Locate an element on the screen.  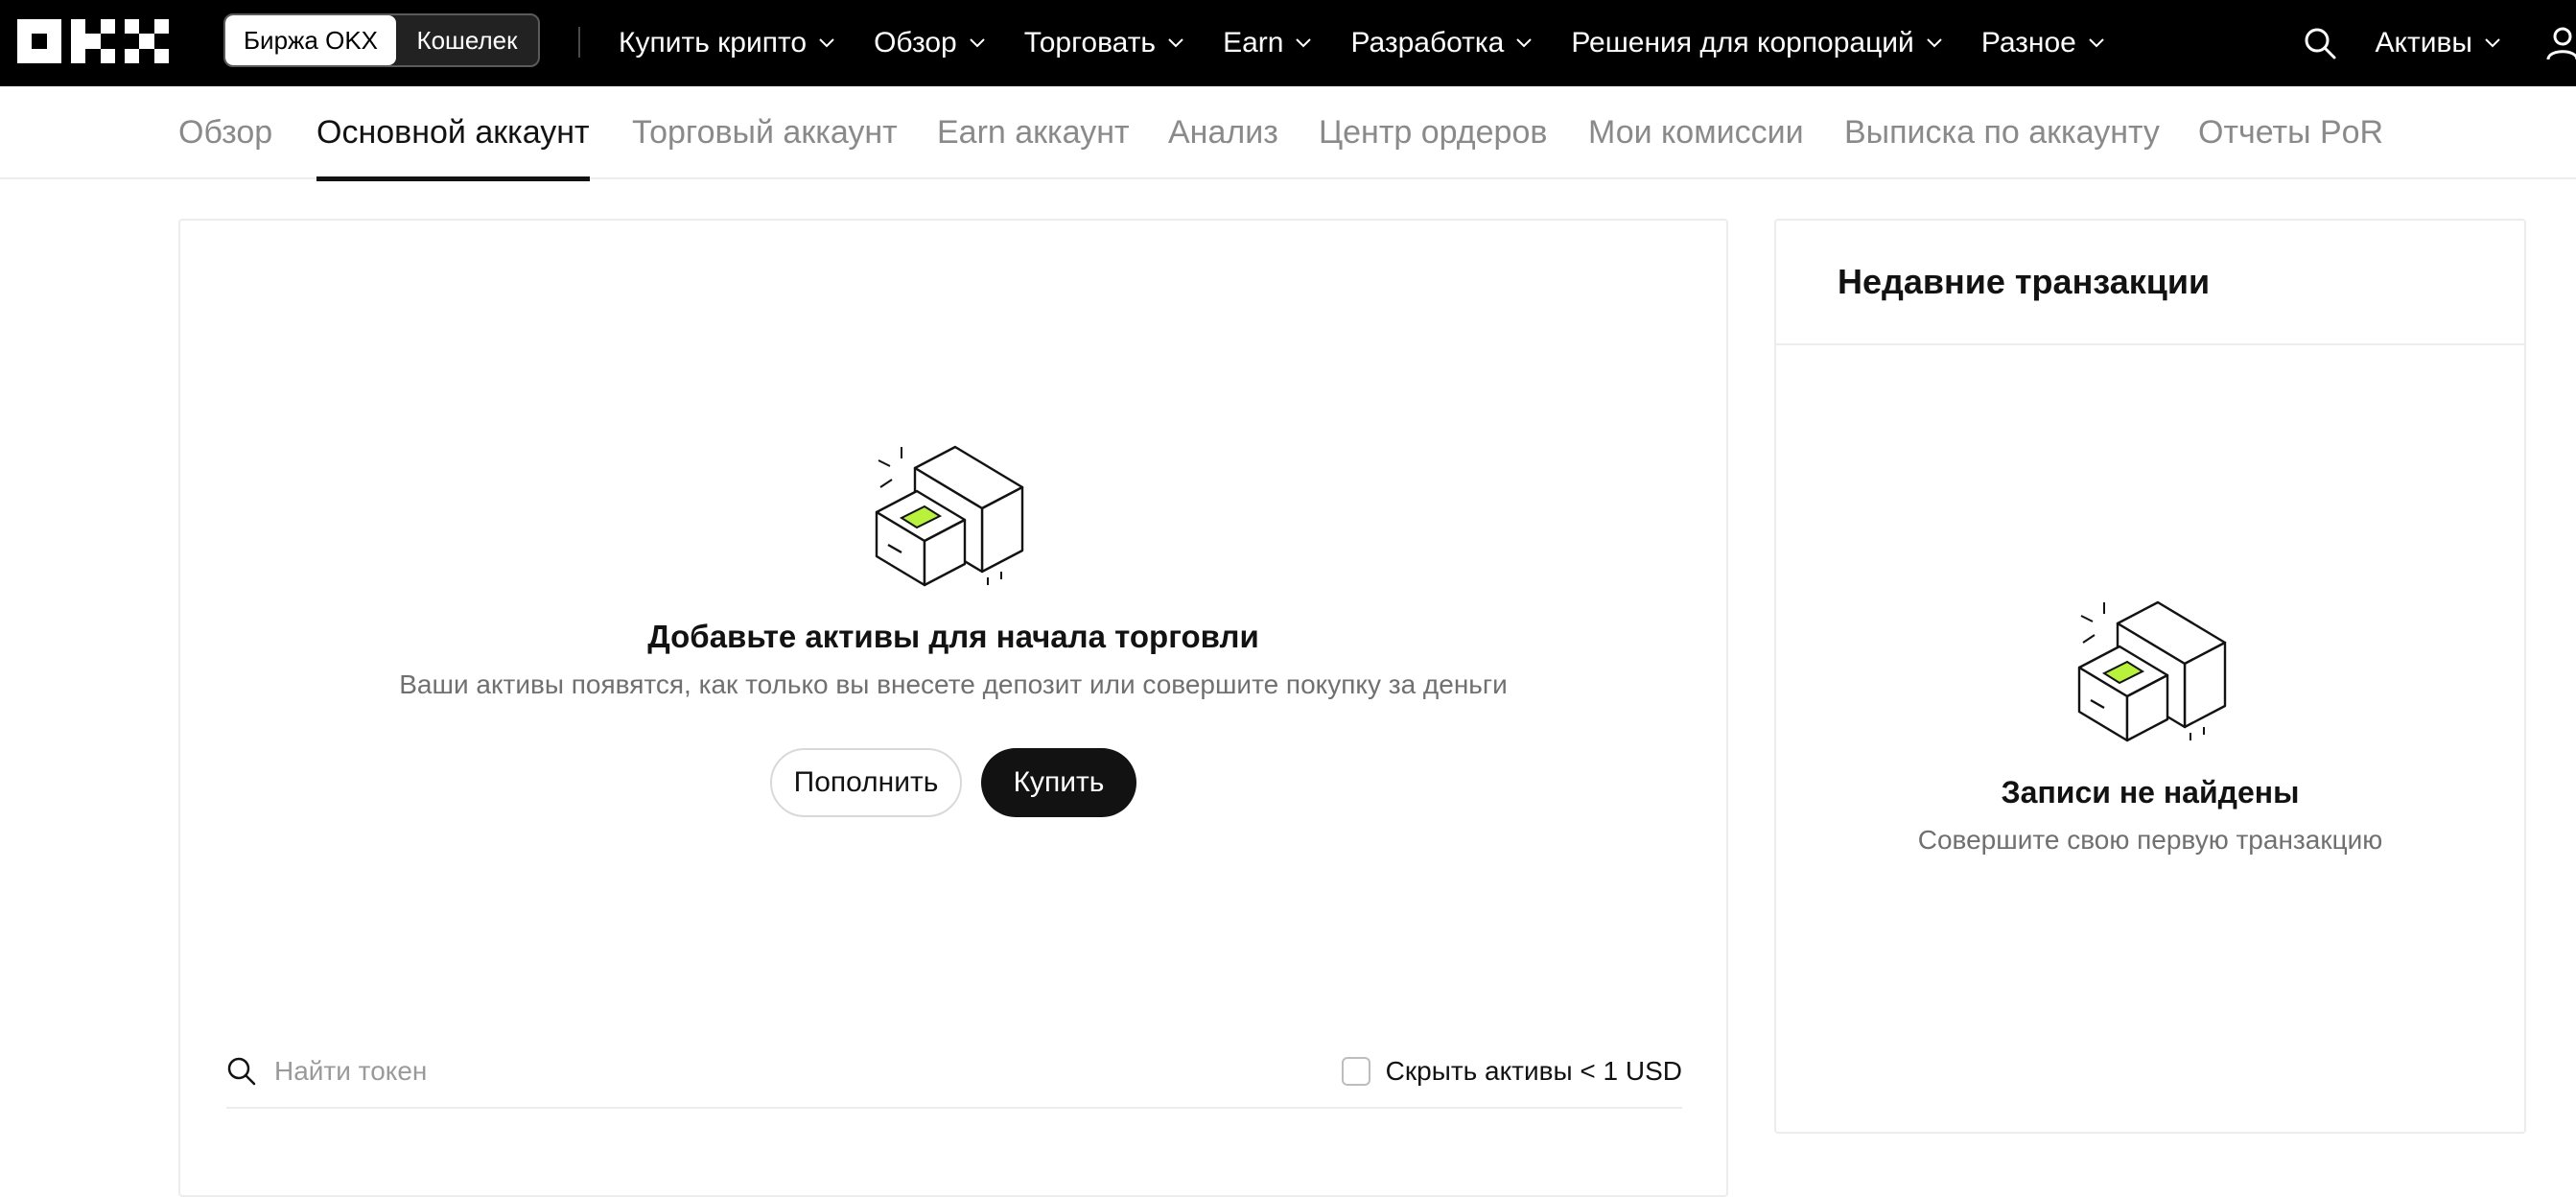
okx-logo is located at coordinates (94, 41).